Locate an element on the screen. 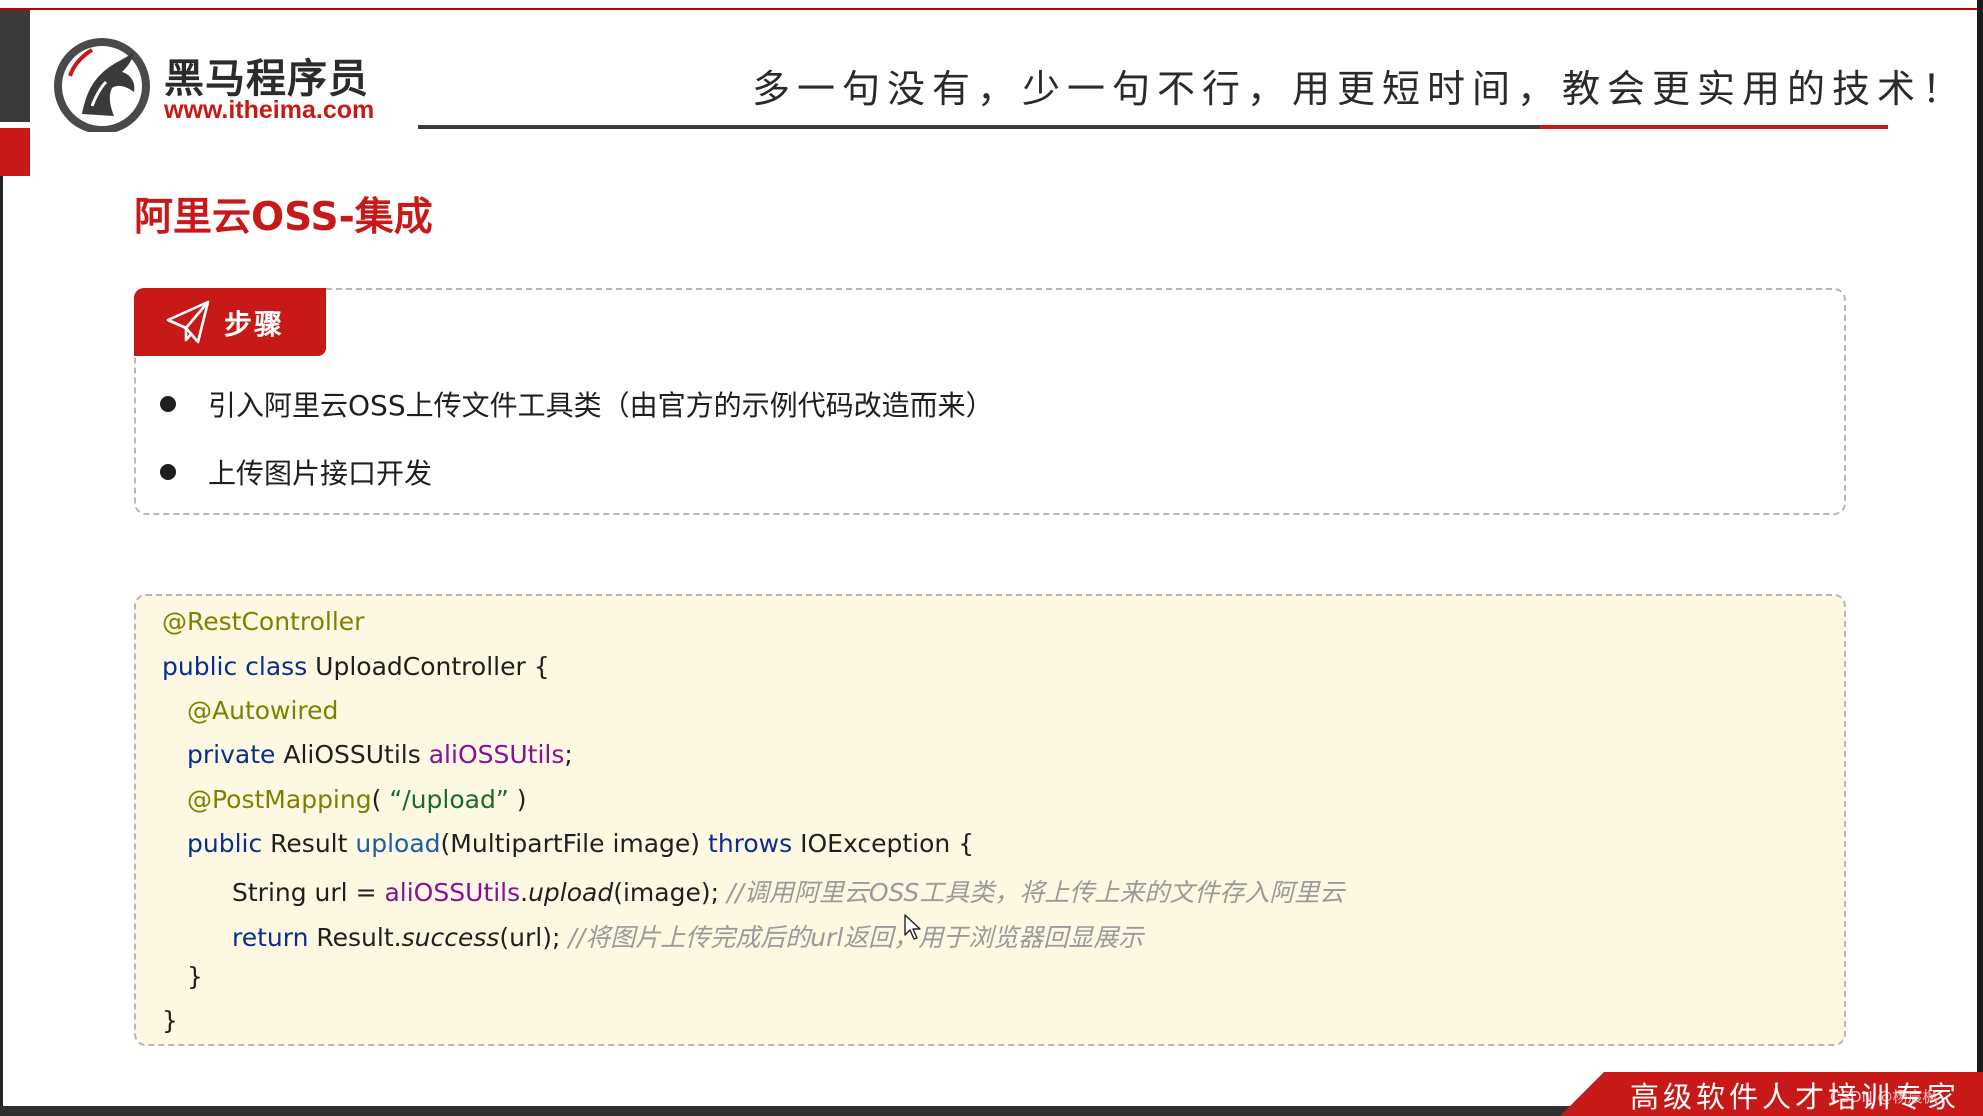  return-type: Result is located at coordinates (309, 843).